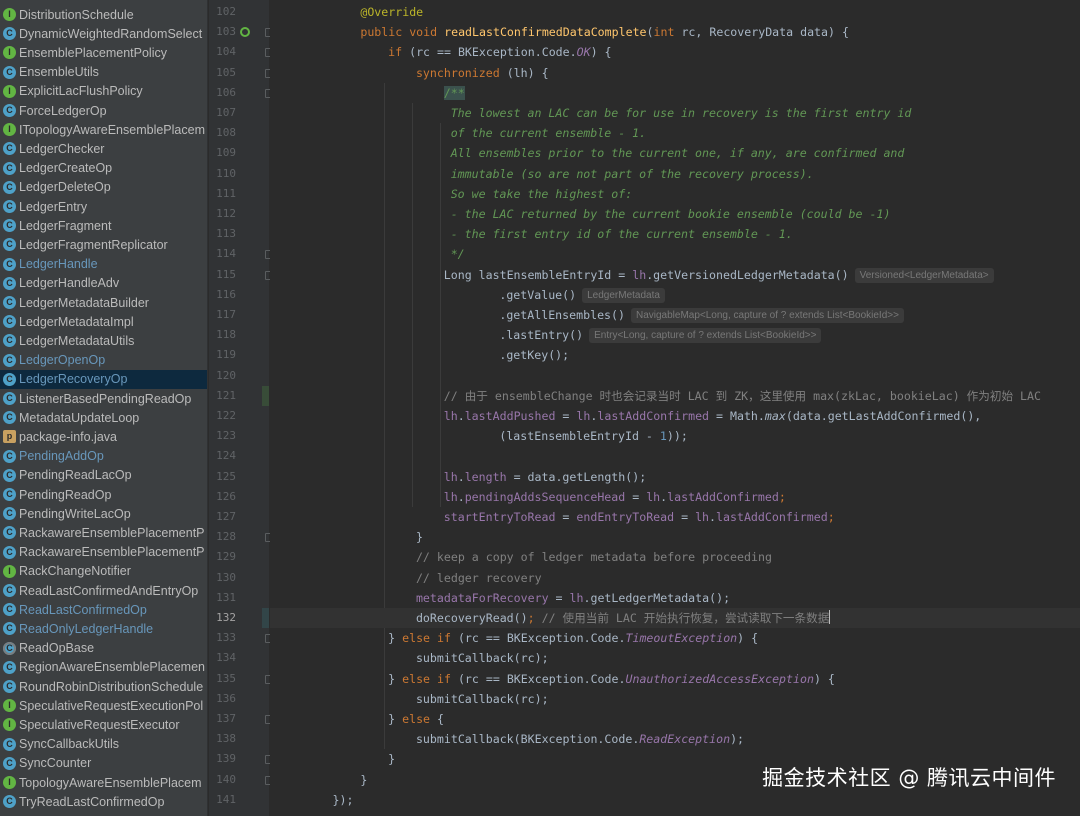 This screenshot has height=816, width=1080. Describe the element at coordinates (103, 340) in the screenshot. I see `tree-item: C LedgerMetadataUtils` at that location.